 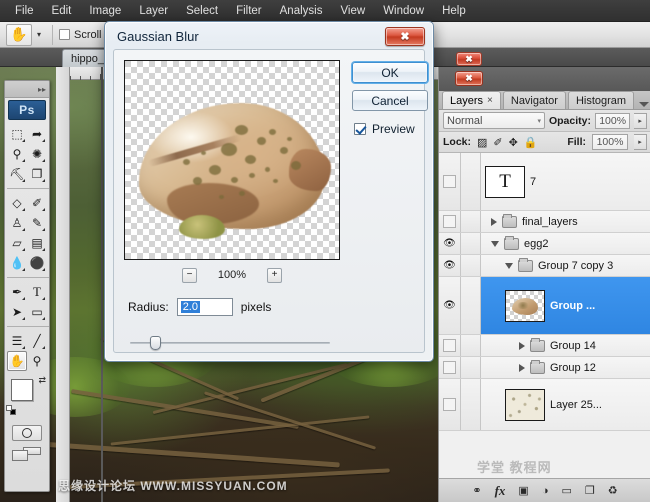 What do you see at coordinates (613, 490) in the screenshot?
I see `delete-layer-icon: ♻` at bounding box center [613, 490].